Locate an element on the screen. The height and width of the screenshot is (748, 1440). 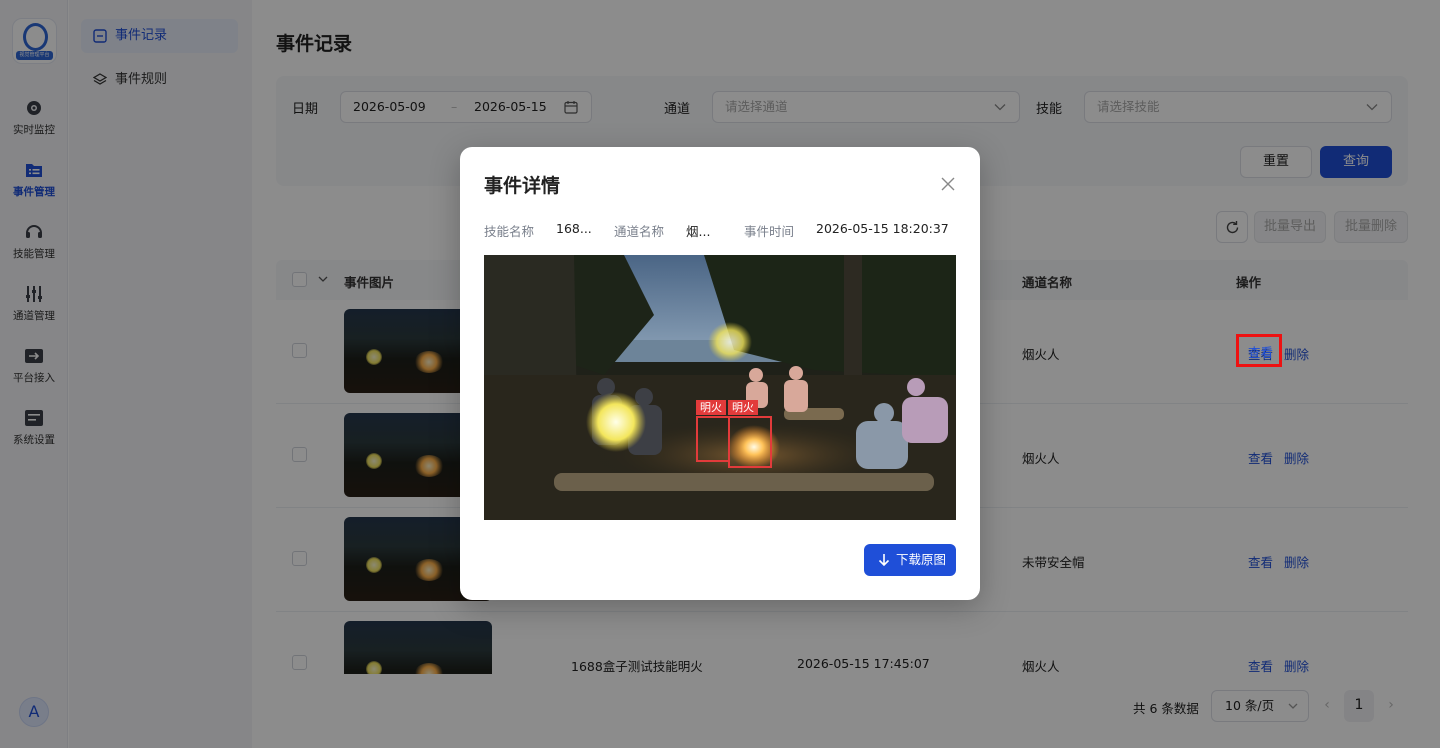
event-time-value: 2026-05-15 18:20:37 is located at coordinates (882, 228).